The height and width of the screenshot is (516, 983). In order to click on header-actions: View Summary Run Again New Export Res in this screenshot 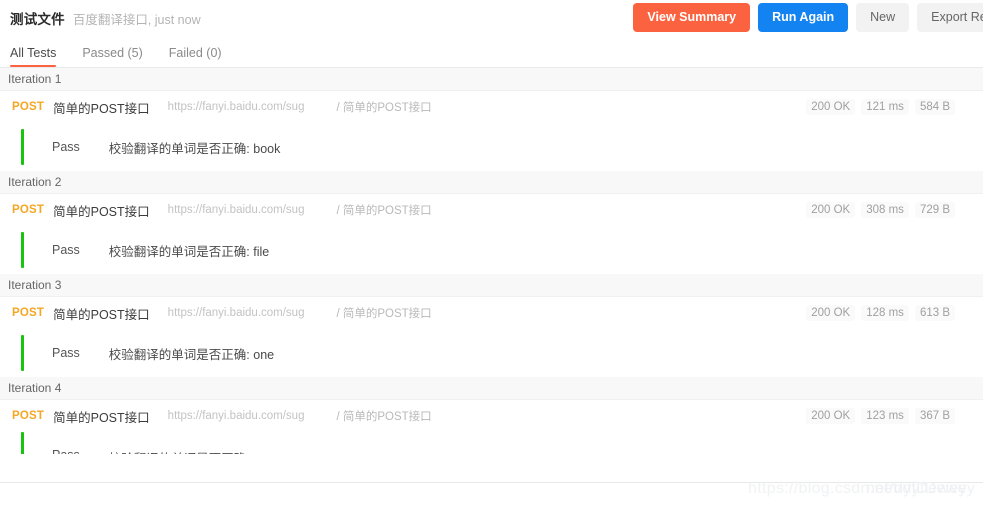, I will do `click(808, 17)`.